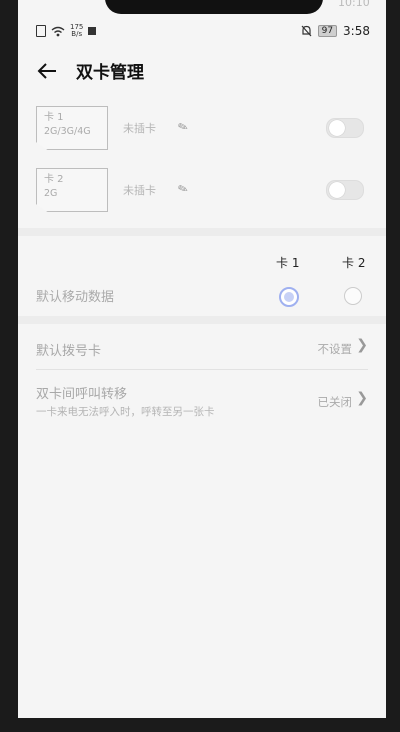 This screenshot has width=400, height=732. Describe the element at coordinates (356, 31) in the screenshot. I see `status-time: 3:58` at that location.